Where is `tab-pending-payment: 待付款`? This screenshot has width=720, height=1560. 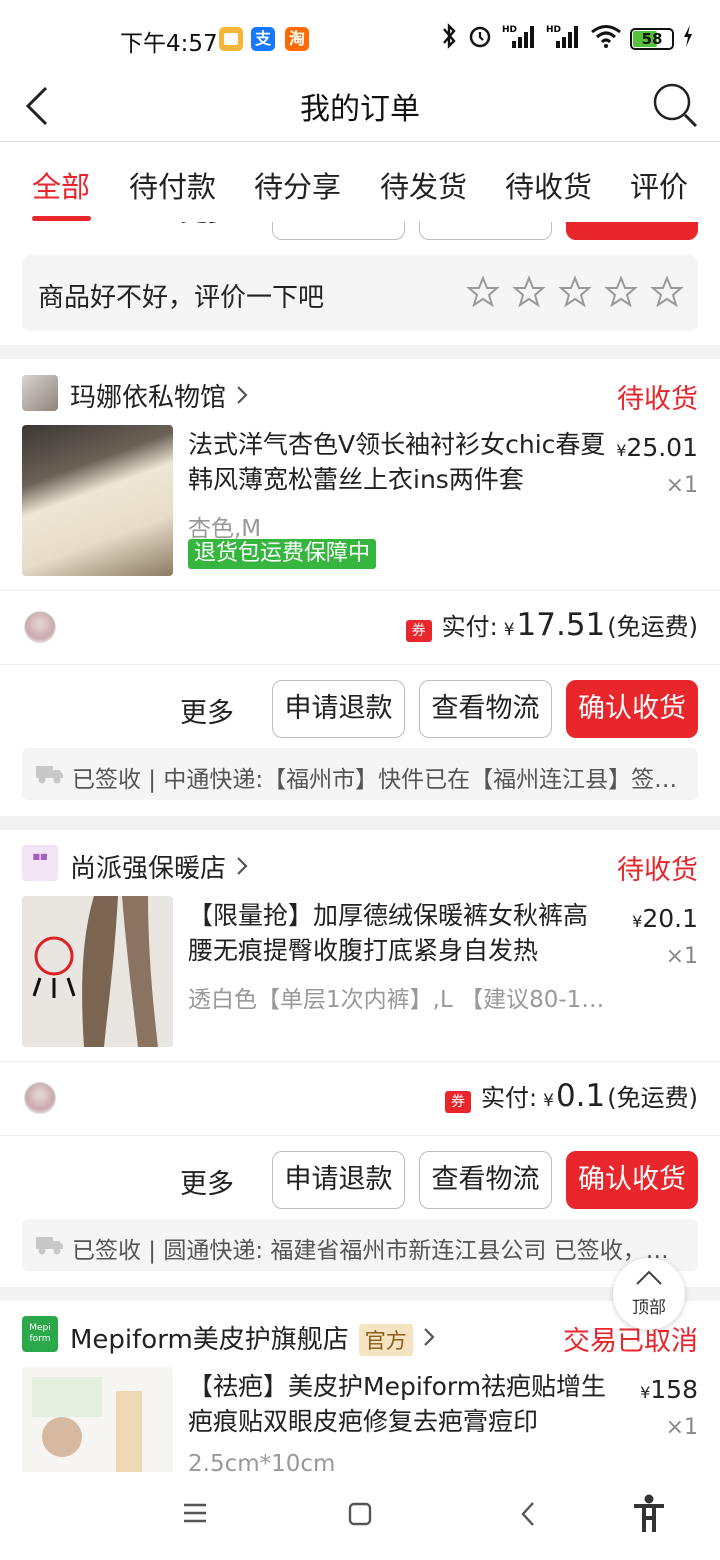
tab-pending-payment: 待付款 is located at coordinates (172, 185).